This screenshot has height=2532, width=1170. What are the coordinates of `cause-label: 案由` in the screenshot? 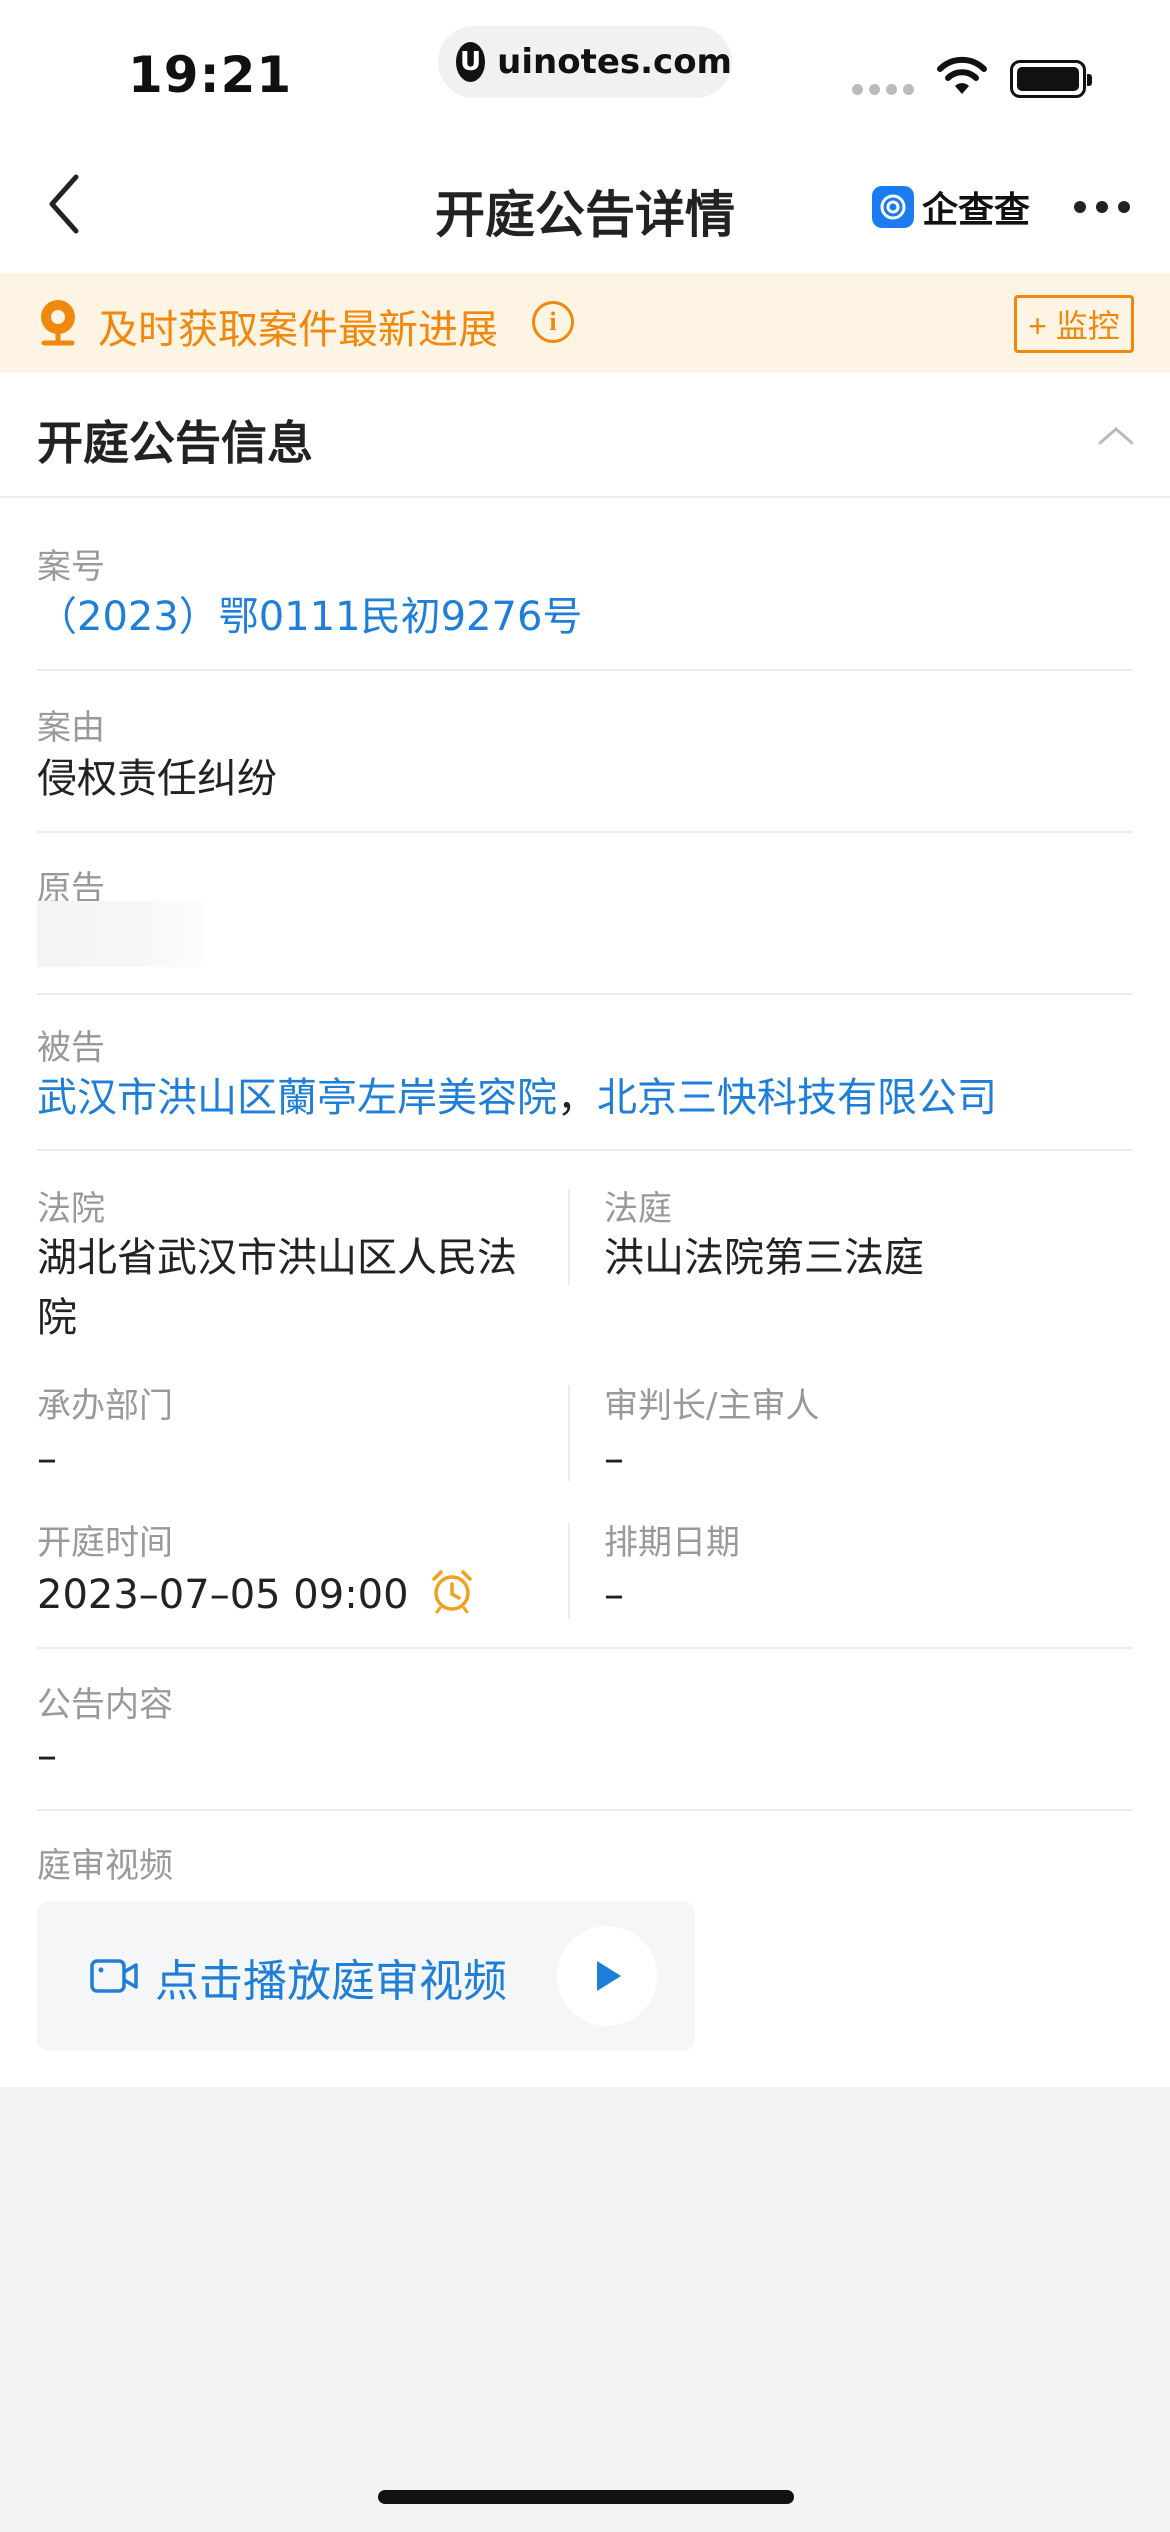 It's located at (71, 728).